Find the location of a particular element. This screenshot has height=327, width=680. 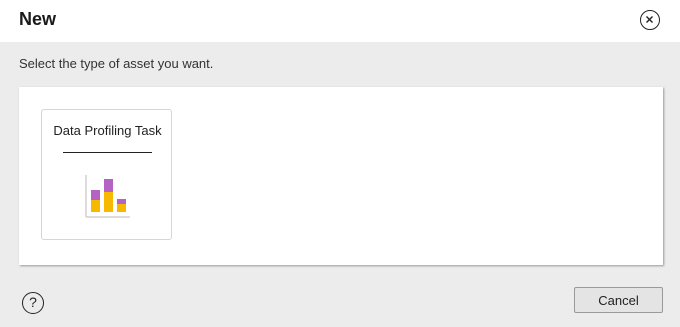

dialog-title: New is located at coordinates (38, 19).